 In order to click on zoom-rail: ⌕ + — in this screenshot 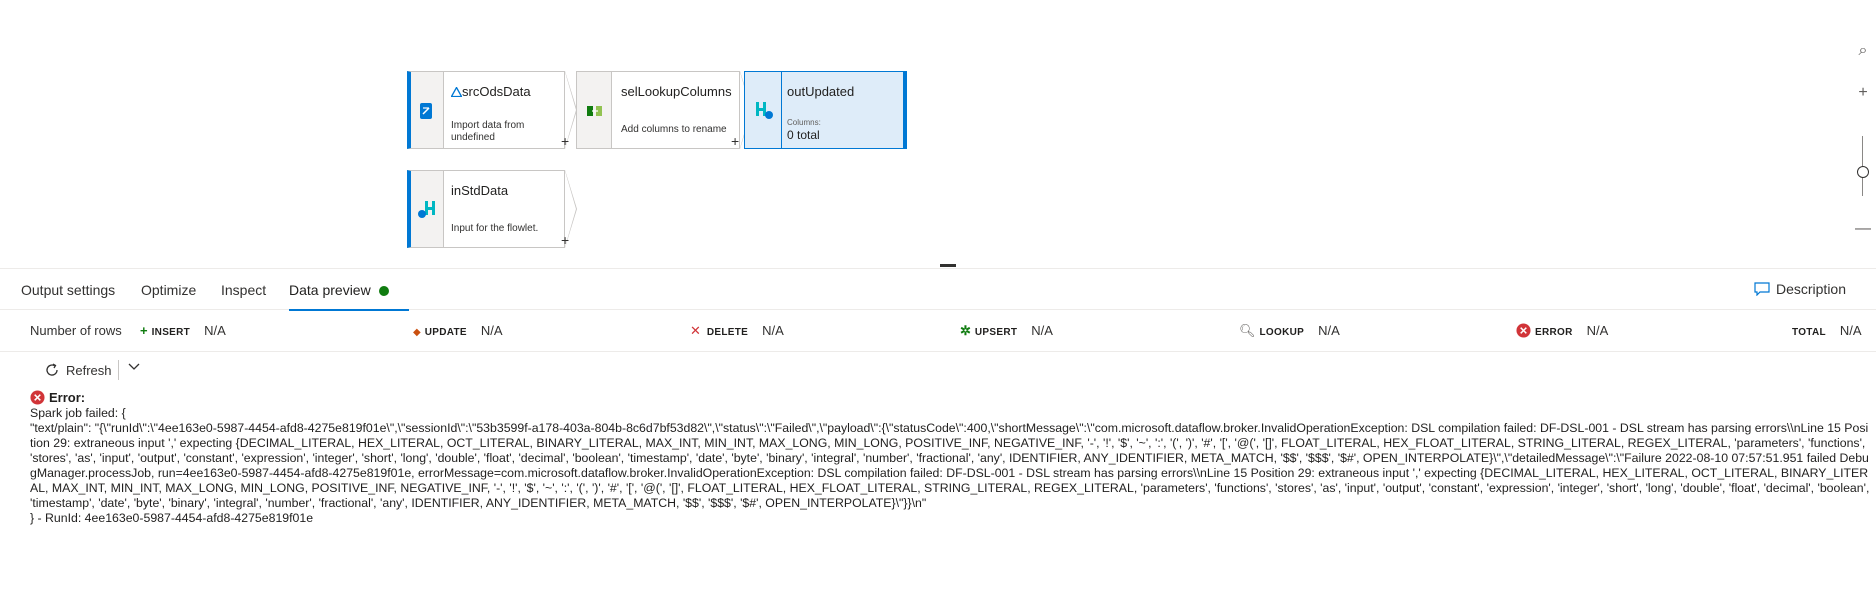, I will do `click(1863, 140)`.